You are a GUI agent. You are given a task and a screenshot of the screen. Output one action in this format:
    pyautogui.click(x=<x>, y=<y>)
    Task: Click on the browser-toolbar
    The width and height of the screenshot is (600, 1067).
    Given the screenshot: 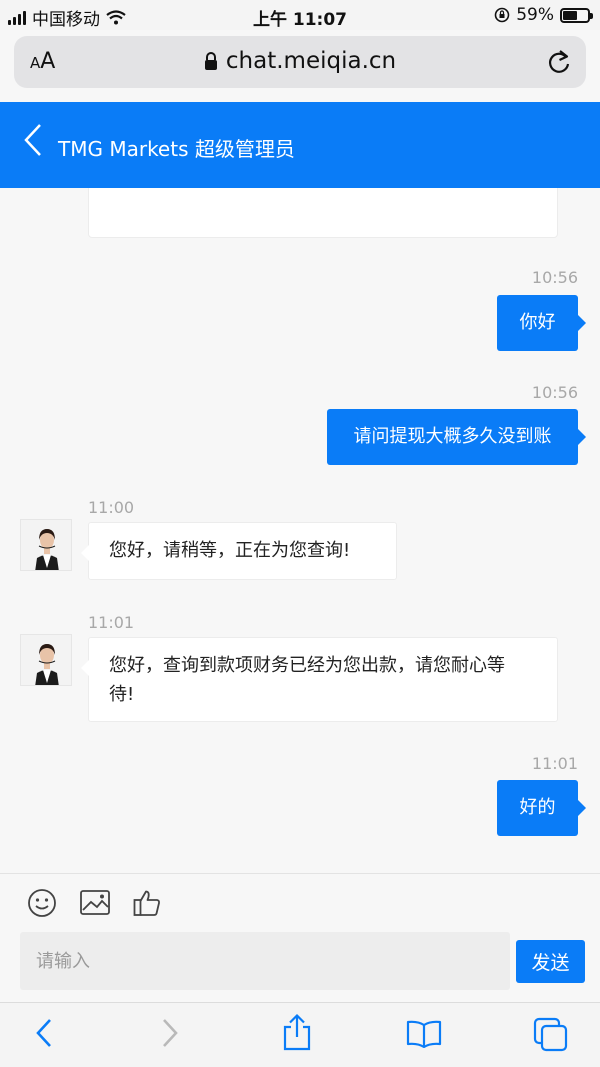 What is the action you would take?
    pyautogui.click(x=300, y=1034)
    